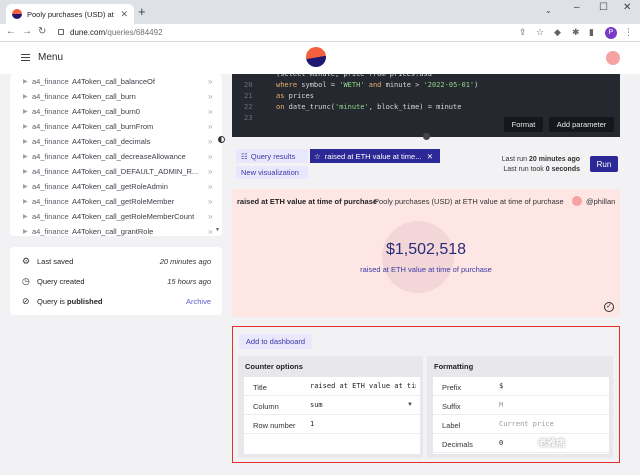 This screenshot has width=640, height=475. What do you see at coordinates (410, 405) in the screenshot?
I see `caret-down-icon: ▼` at bounding box center [410, 405].